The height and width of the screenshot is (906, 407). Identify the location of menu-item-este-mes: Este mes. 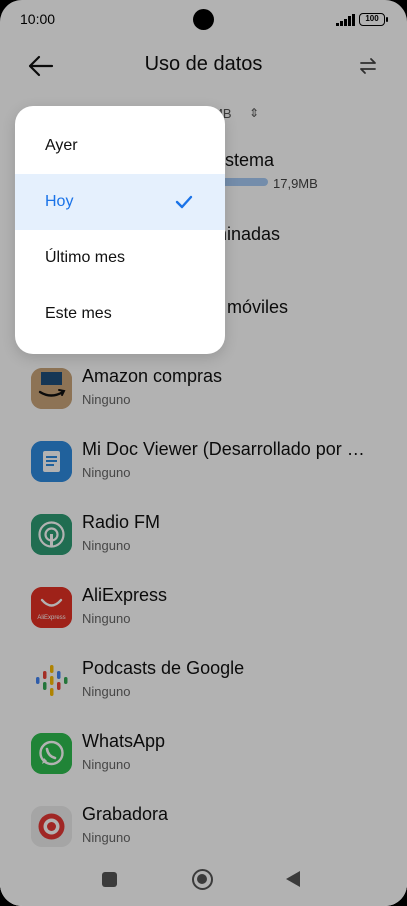
(120, 314).